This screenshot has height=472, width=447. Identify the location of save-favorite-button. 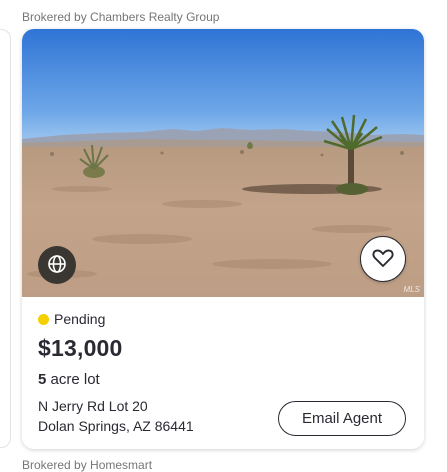
(383, 259).